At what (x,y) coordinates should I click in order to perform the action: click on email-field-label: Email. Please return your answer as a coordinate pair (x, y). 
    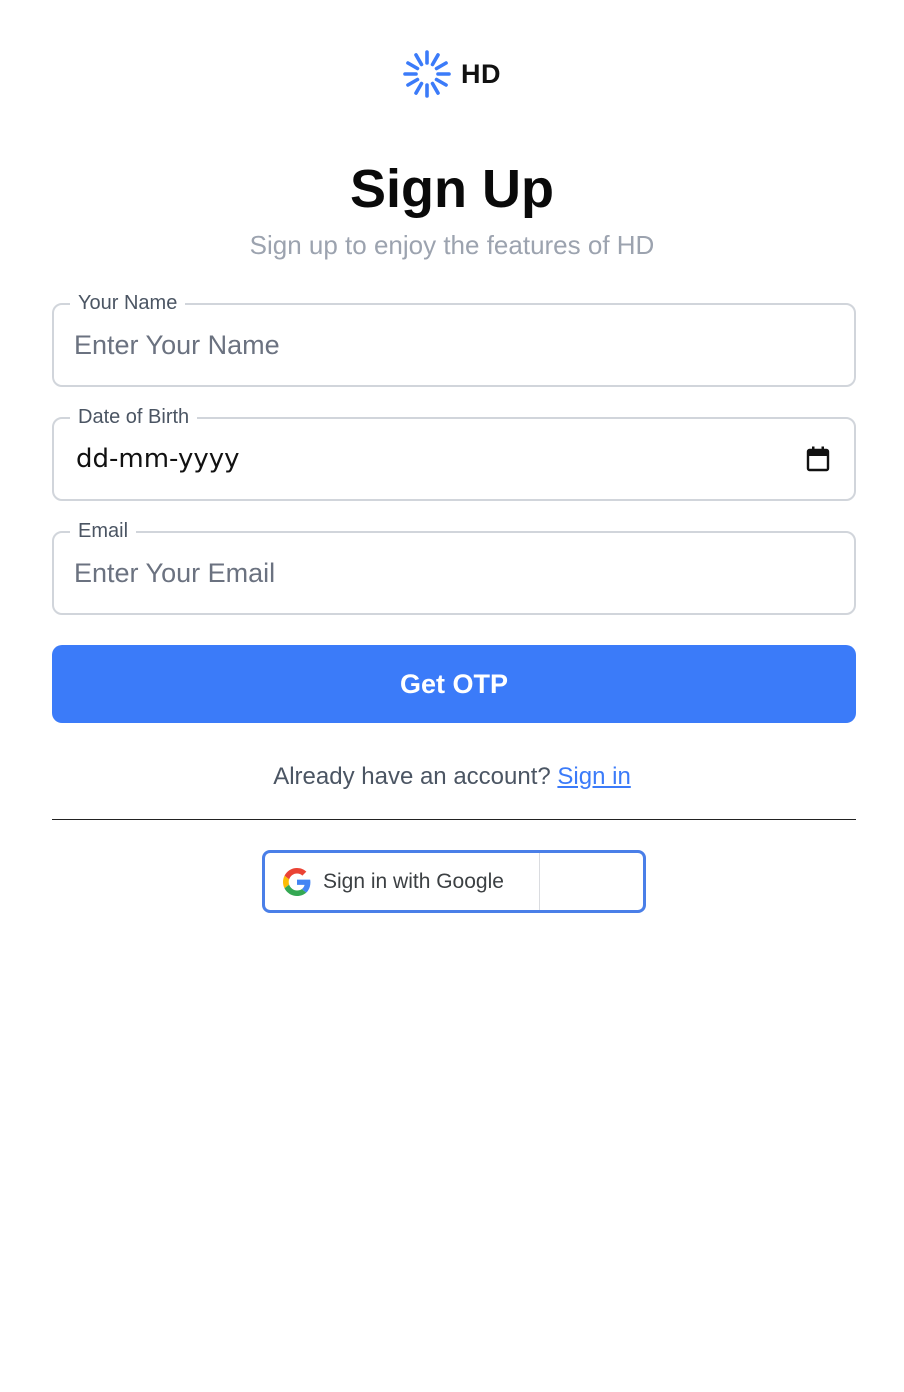
    Looking at the image, I should click on (103, 531).